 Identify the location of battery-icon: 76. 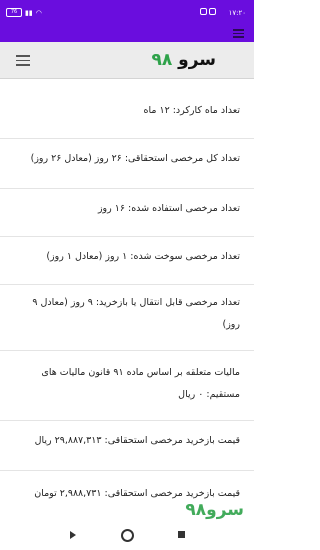
(14, 12).